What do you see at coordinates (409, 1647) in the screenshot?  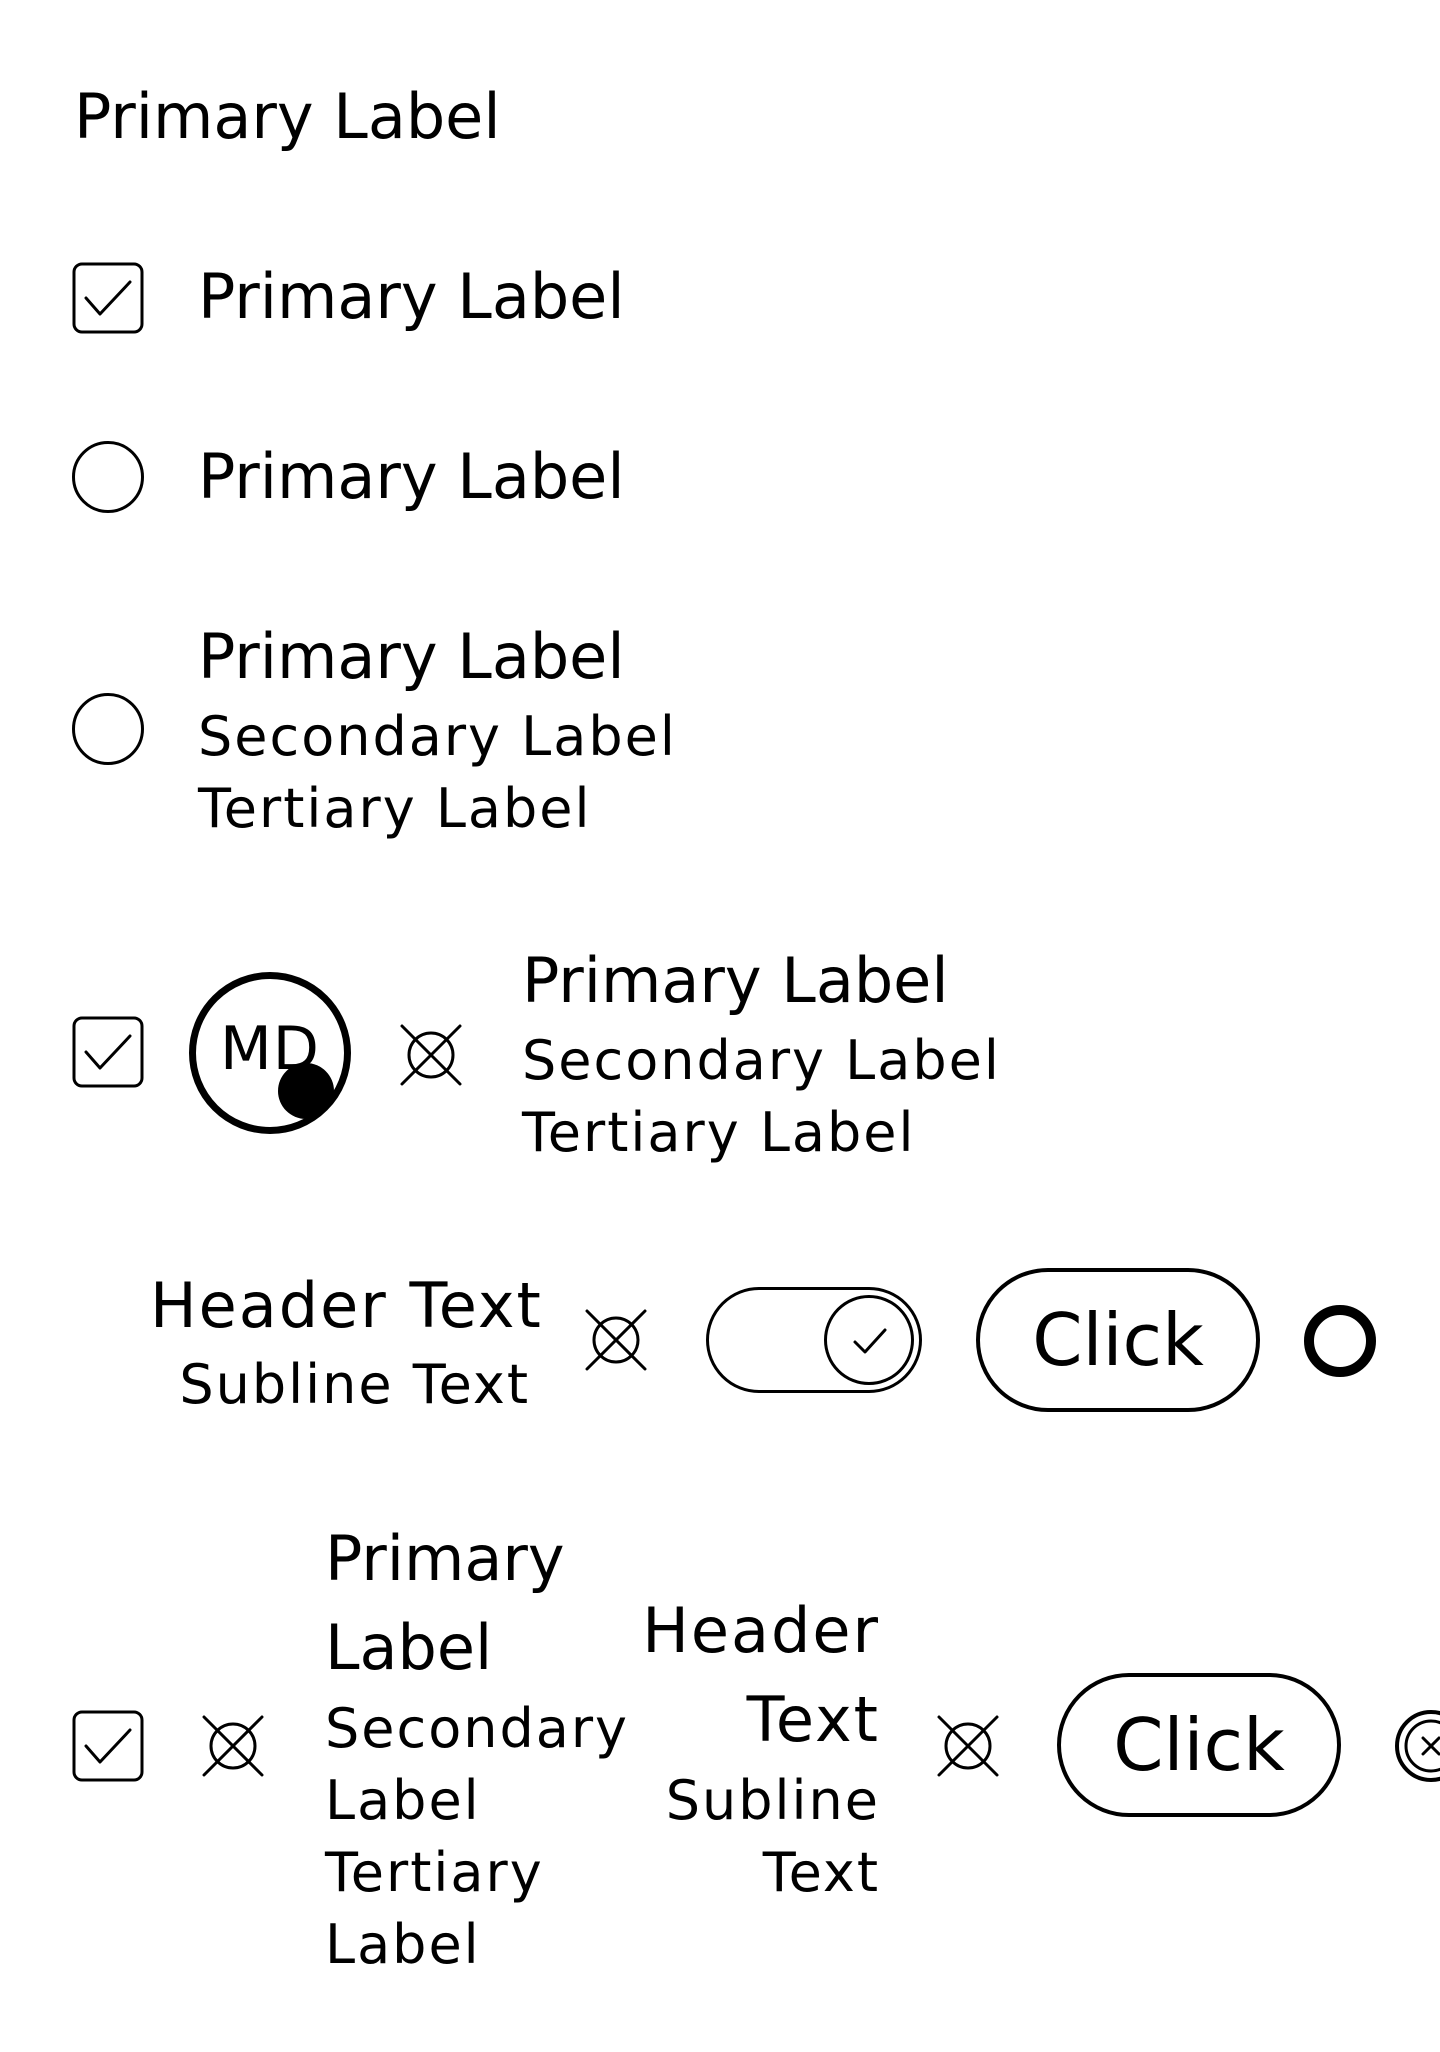 I see `row7-primary-label-line2: Label` at bounding box center [409, 1647].